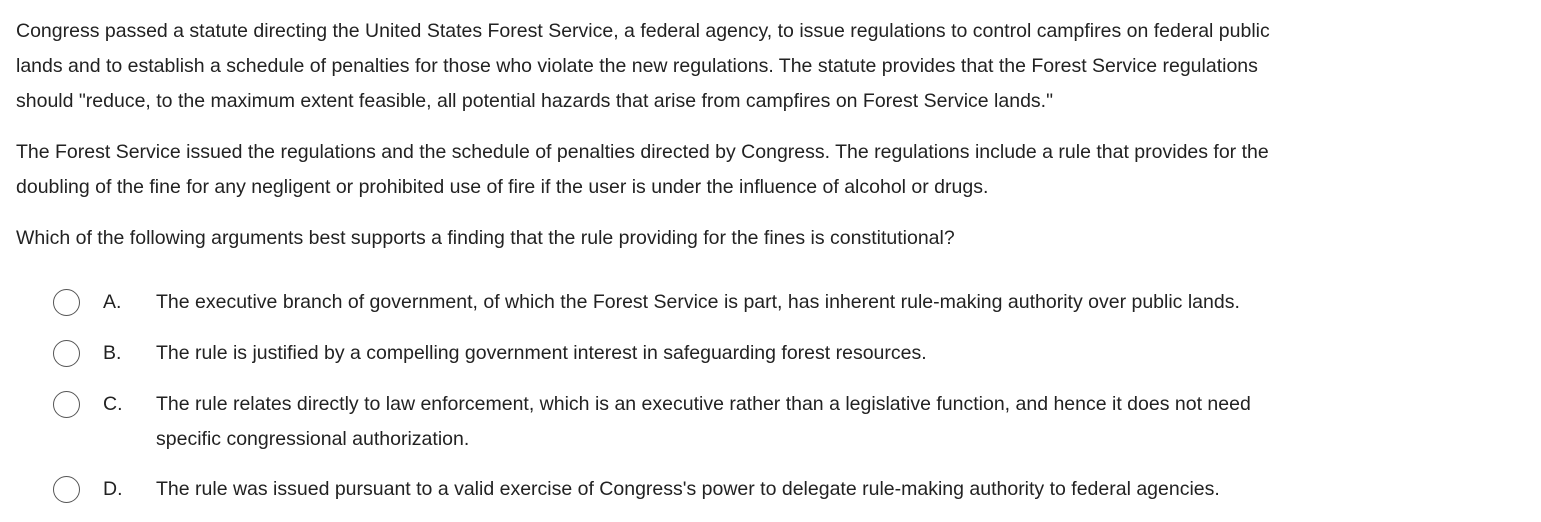 The height and width of the screenshot is (522, 1541). What do you see at coordinates (66, 353) in the screenshot?
I see `radio-button-b` at bounding box center [66, 353].